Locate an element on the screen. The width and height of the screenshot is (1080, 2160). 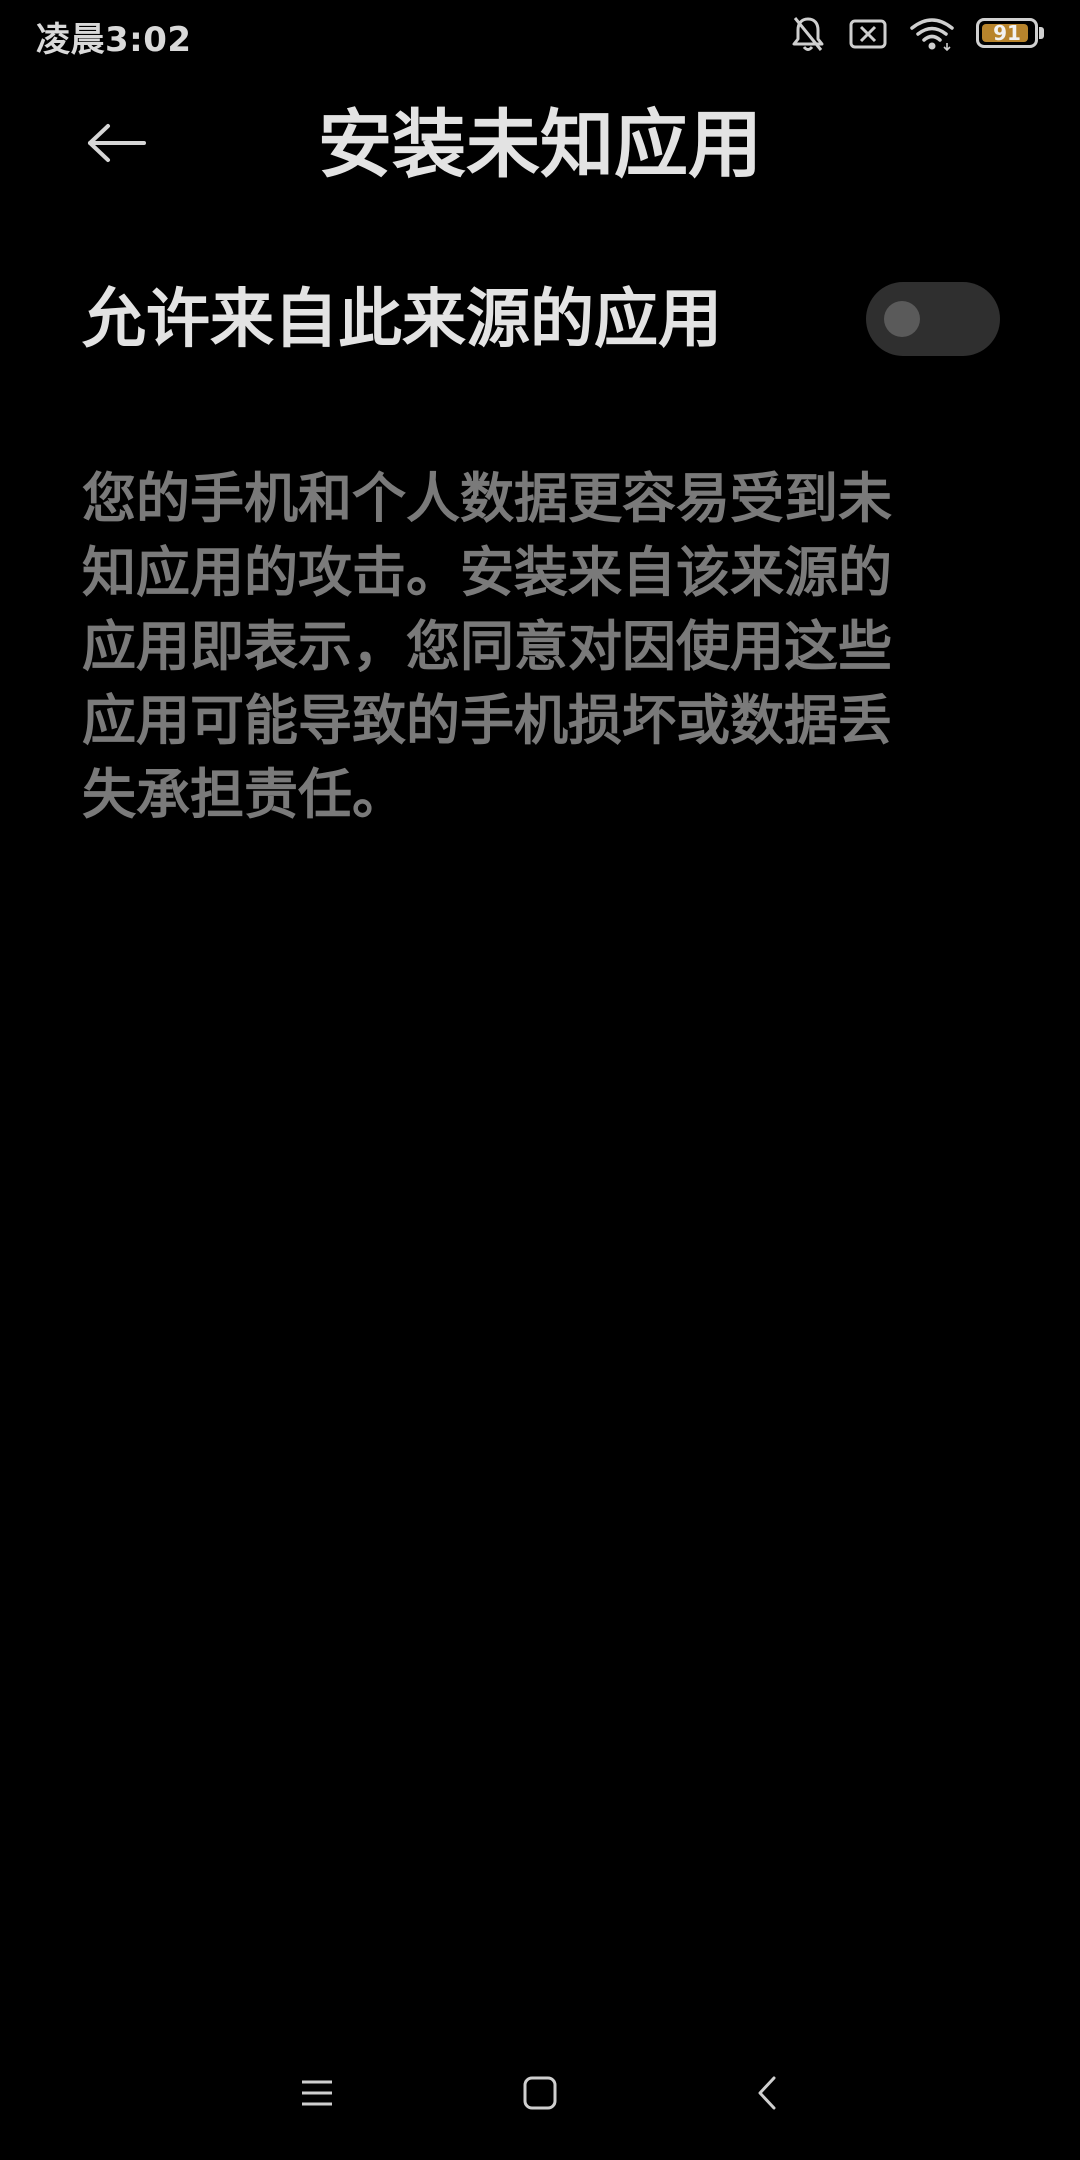
bell-off-icon is located at coordinates (808, 34).